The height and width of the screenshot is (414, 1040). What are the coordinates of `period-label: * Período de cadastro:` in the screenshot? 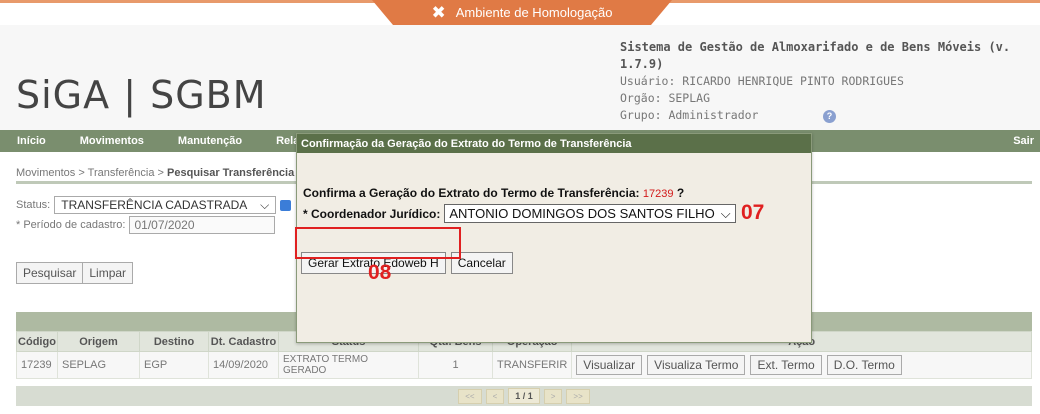 It's located at (71, 225).